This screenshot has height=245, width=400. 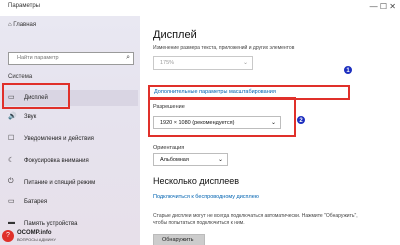 What do you see at coordinates (36, 96) in the screenshot?
I see `highlight-box-display` at bounding box center [36, 96].